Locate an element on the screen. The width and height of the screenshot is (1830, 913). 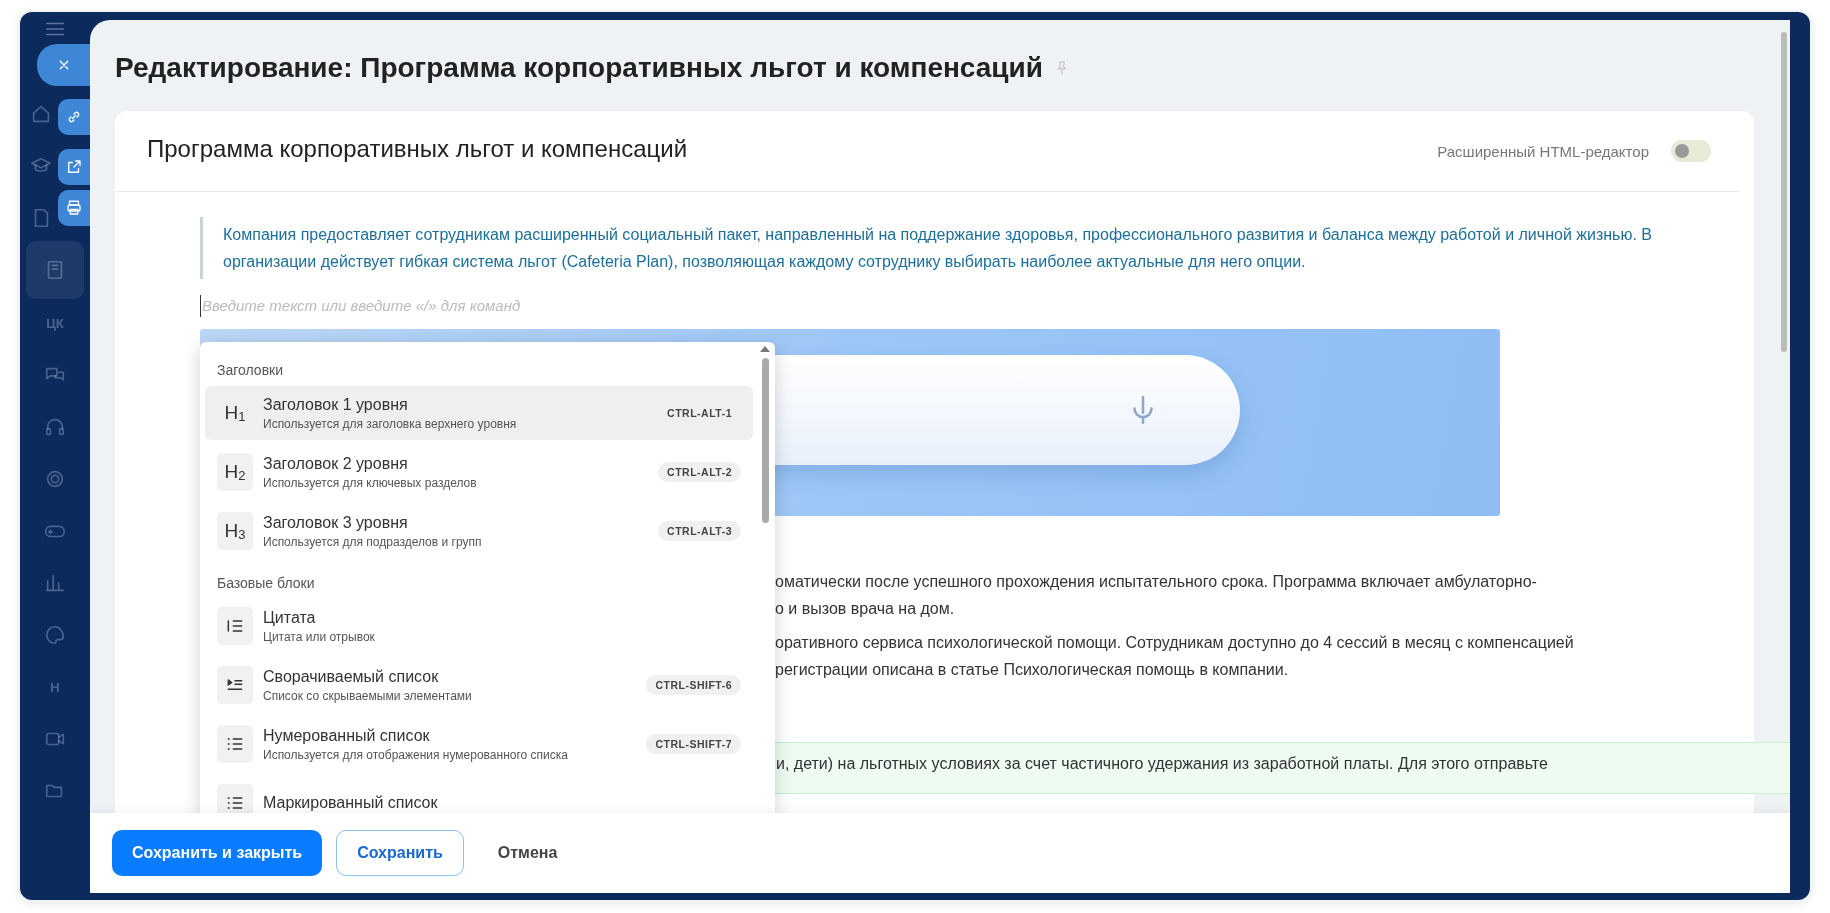
heading-level-label: H$_{3}$ is located at coordinates (235, 531).